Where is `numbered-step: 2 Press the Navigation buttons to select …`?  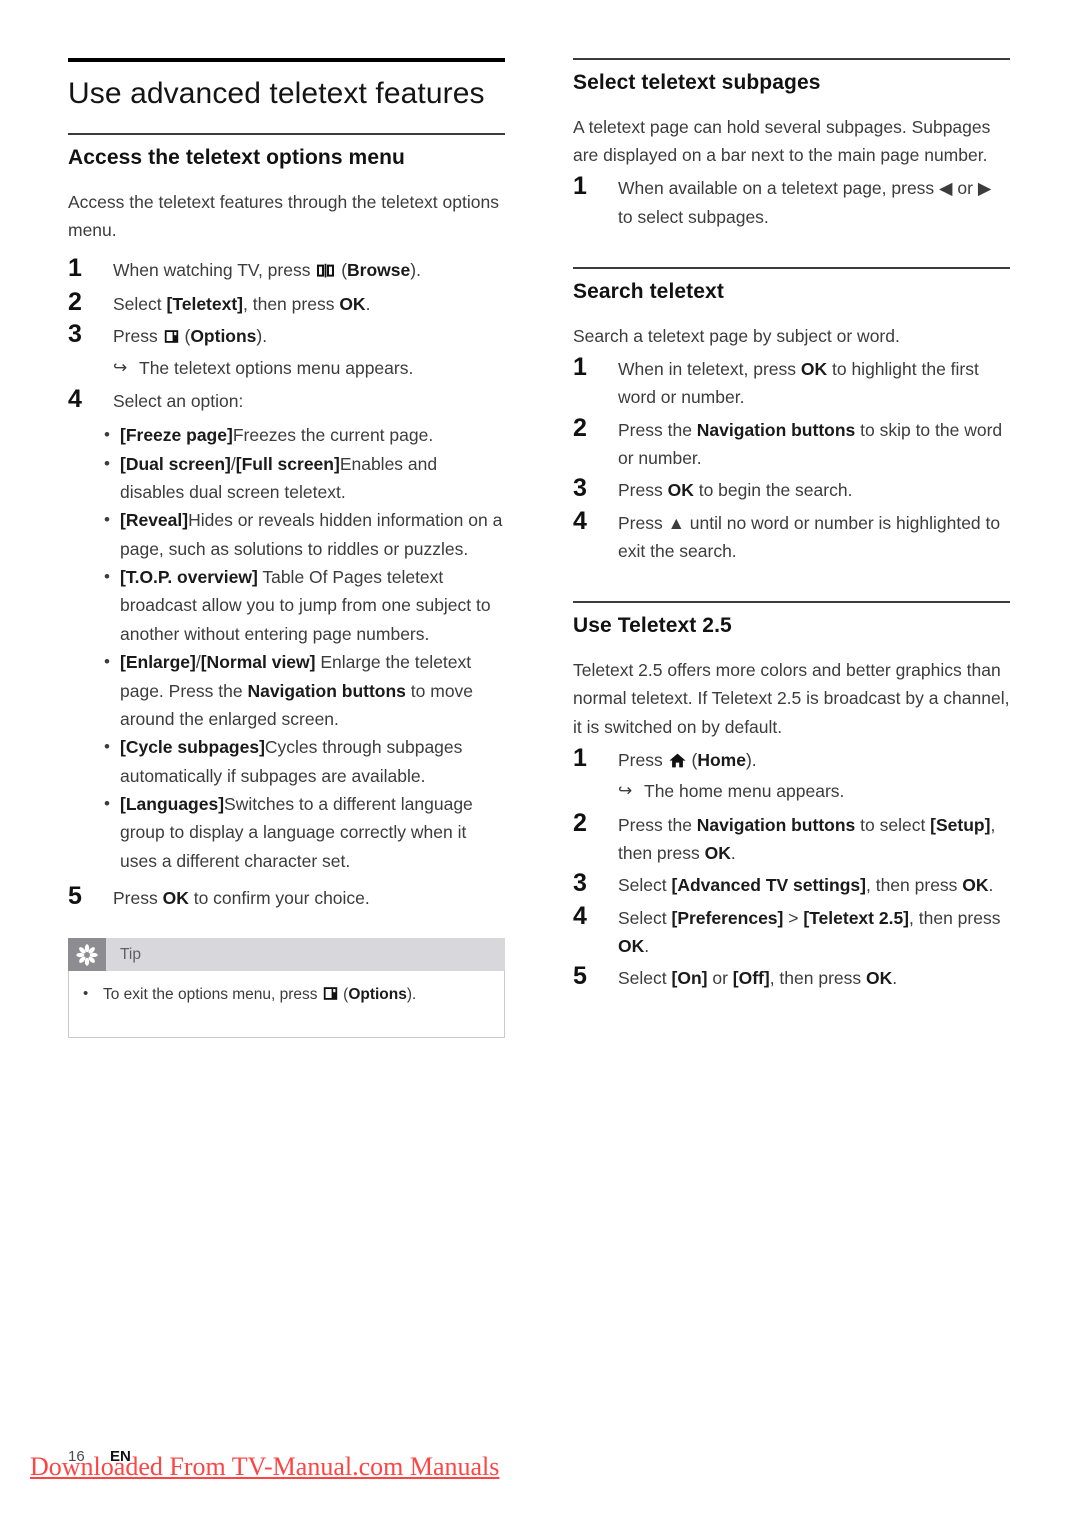
numbered-step: 2 Press the Navigation buttons to select … is located at coordinates (791, 838).